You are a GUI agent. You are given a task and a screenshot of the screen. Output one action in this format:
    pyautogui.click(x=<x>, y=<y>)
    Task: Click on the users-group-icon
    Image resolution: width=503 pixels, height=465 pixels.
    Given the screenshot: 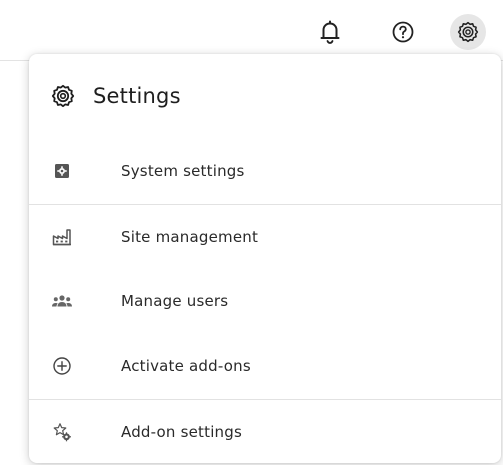 What is the action you would take?
    pyautogui.click(x=62, y=301)
    